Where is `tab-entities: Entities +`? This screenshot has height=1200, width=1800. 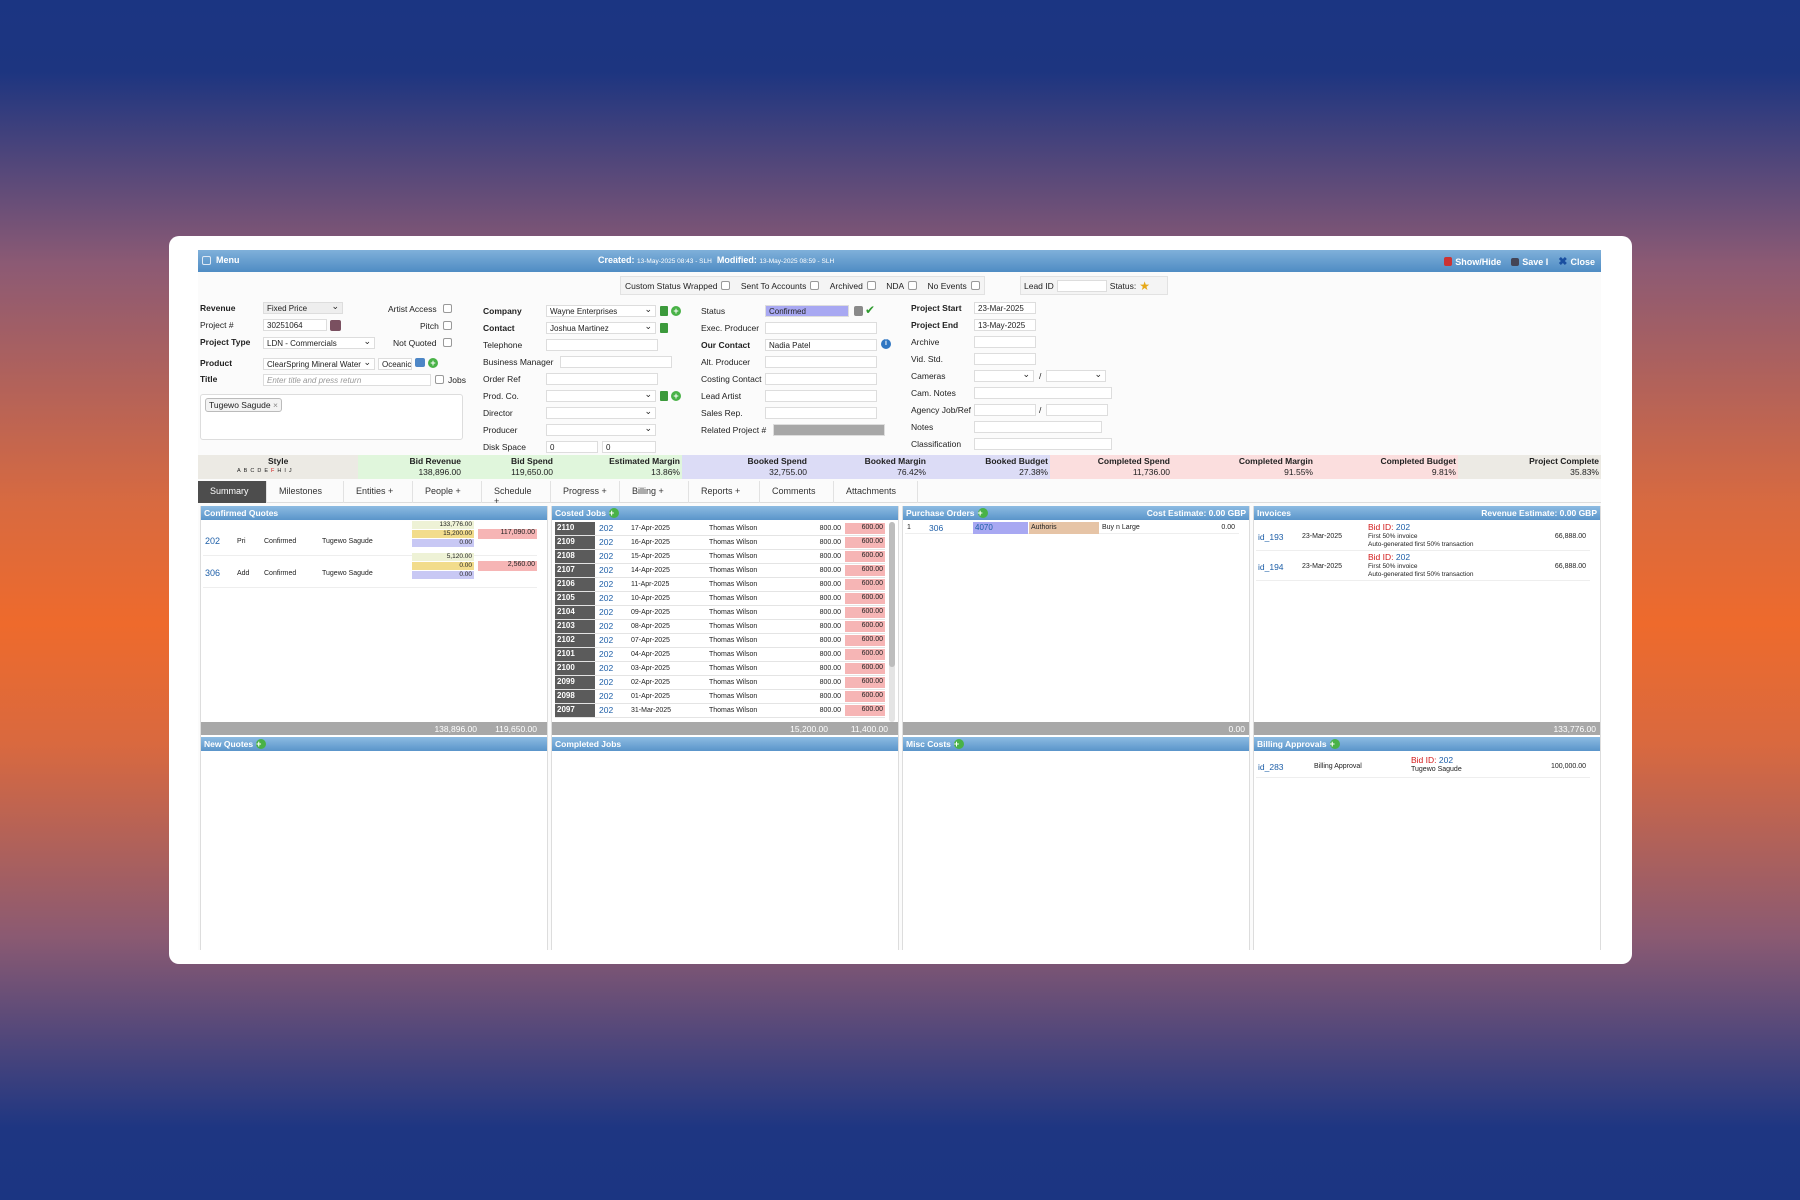 tab-entities: Entities + is located at coordinates (378, 492).